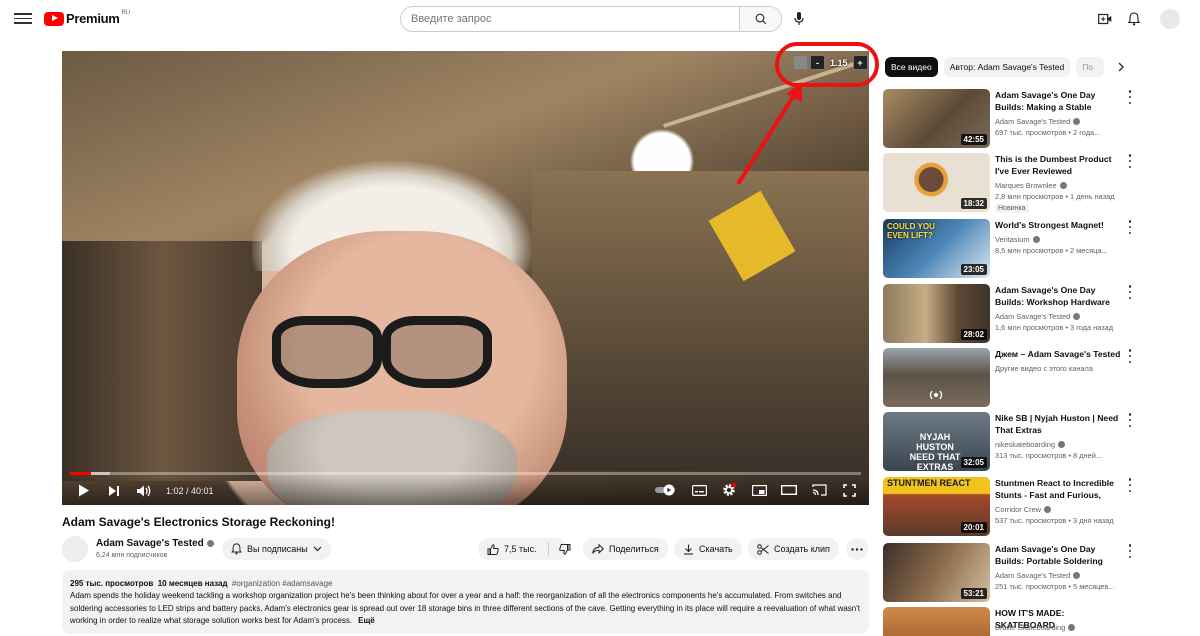 This screenshot has width=1200, height=636. Describe the element at coordinates (80, 473) in the screenshot. I see `progress-fill` at that location.